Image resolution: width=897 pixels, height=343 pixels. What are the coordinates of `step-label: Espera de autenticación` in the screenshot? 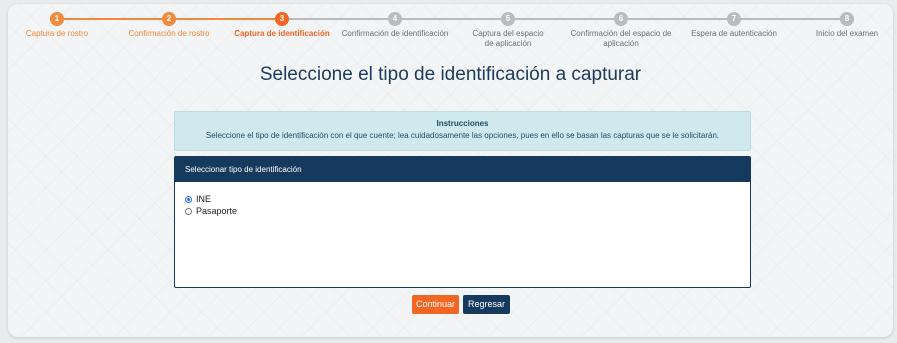 It's located at (734, 33).